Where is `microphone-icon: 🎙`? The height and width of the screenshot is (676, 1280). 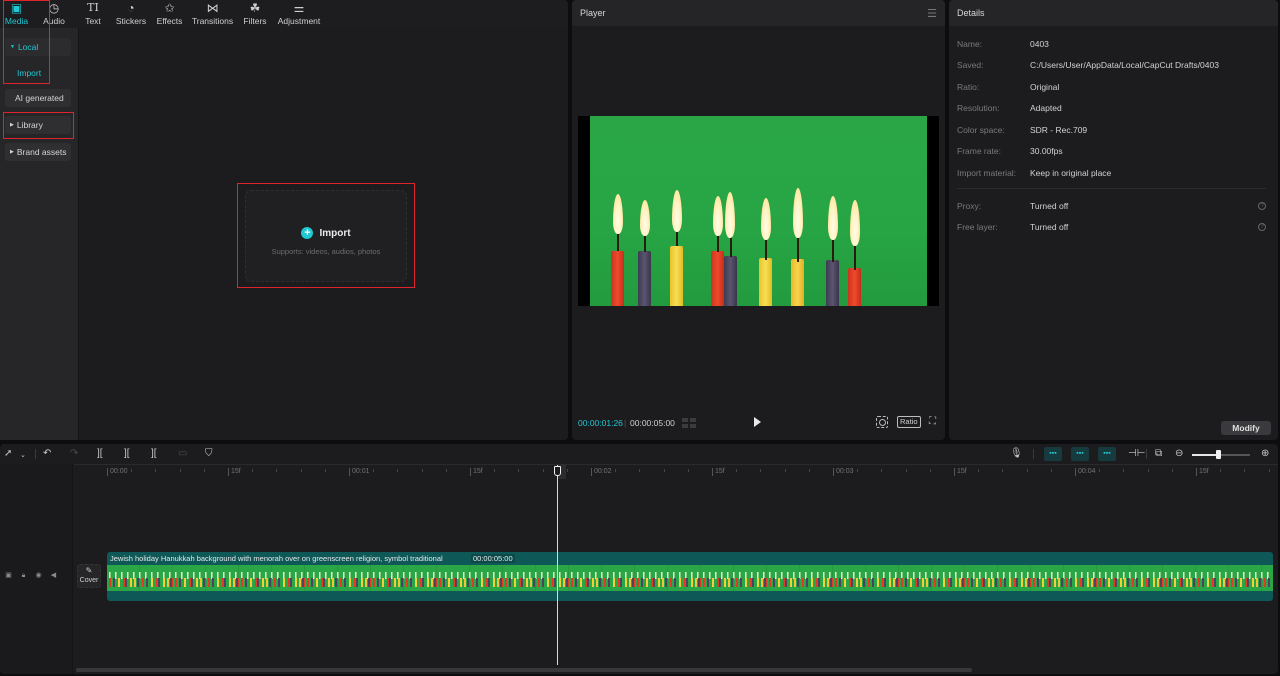 microphone-icon: 🎙 is located at coordinates (1016, 454).